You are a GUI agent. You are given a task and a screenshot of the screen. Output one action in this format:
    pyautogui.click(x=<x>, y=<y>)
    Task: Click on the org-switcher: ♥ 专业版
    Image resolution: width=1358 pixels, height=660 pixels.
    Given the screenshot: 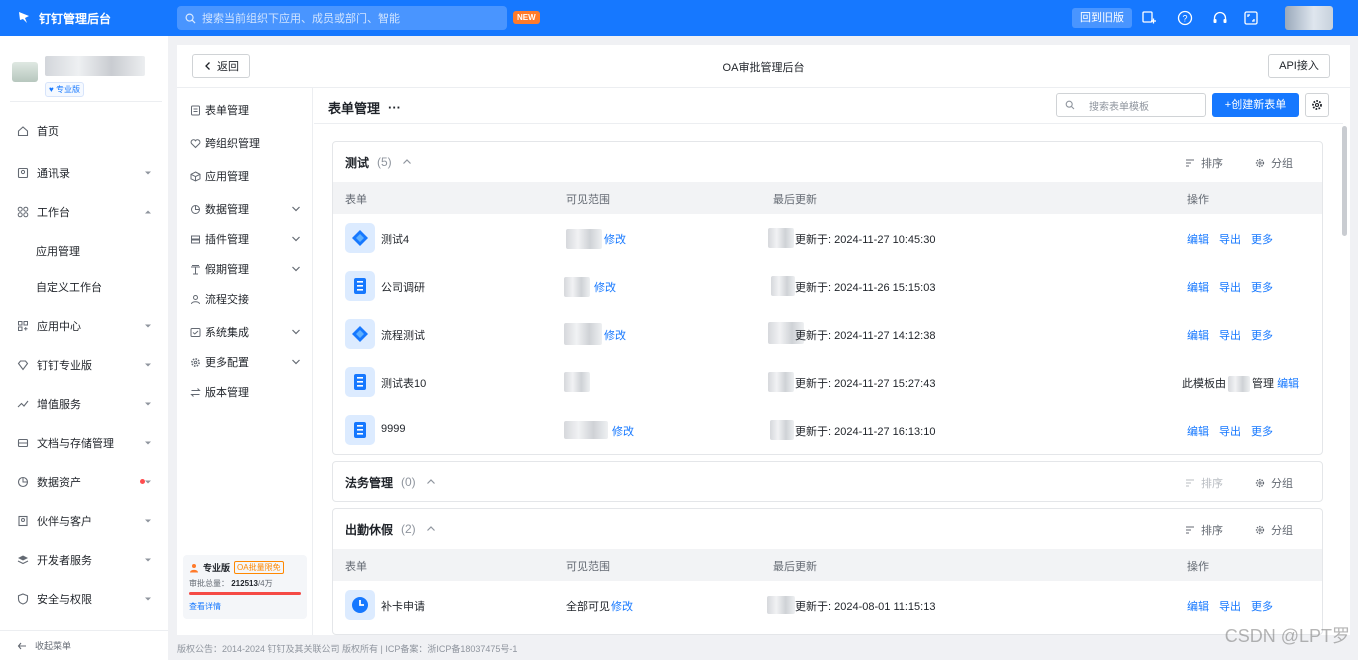 What is the action you would take?
    pyautogui.click(x=87, y=78)
    